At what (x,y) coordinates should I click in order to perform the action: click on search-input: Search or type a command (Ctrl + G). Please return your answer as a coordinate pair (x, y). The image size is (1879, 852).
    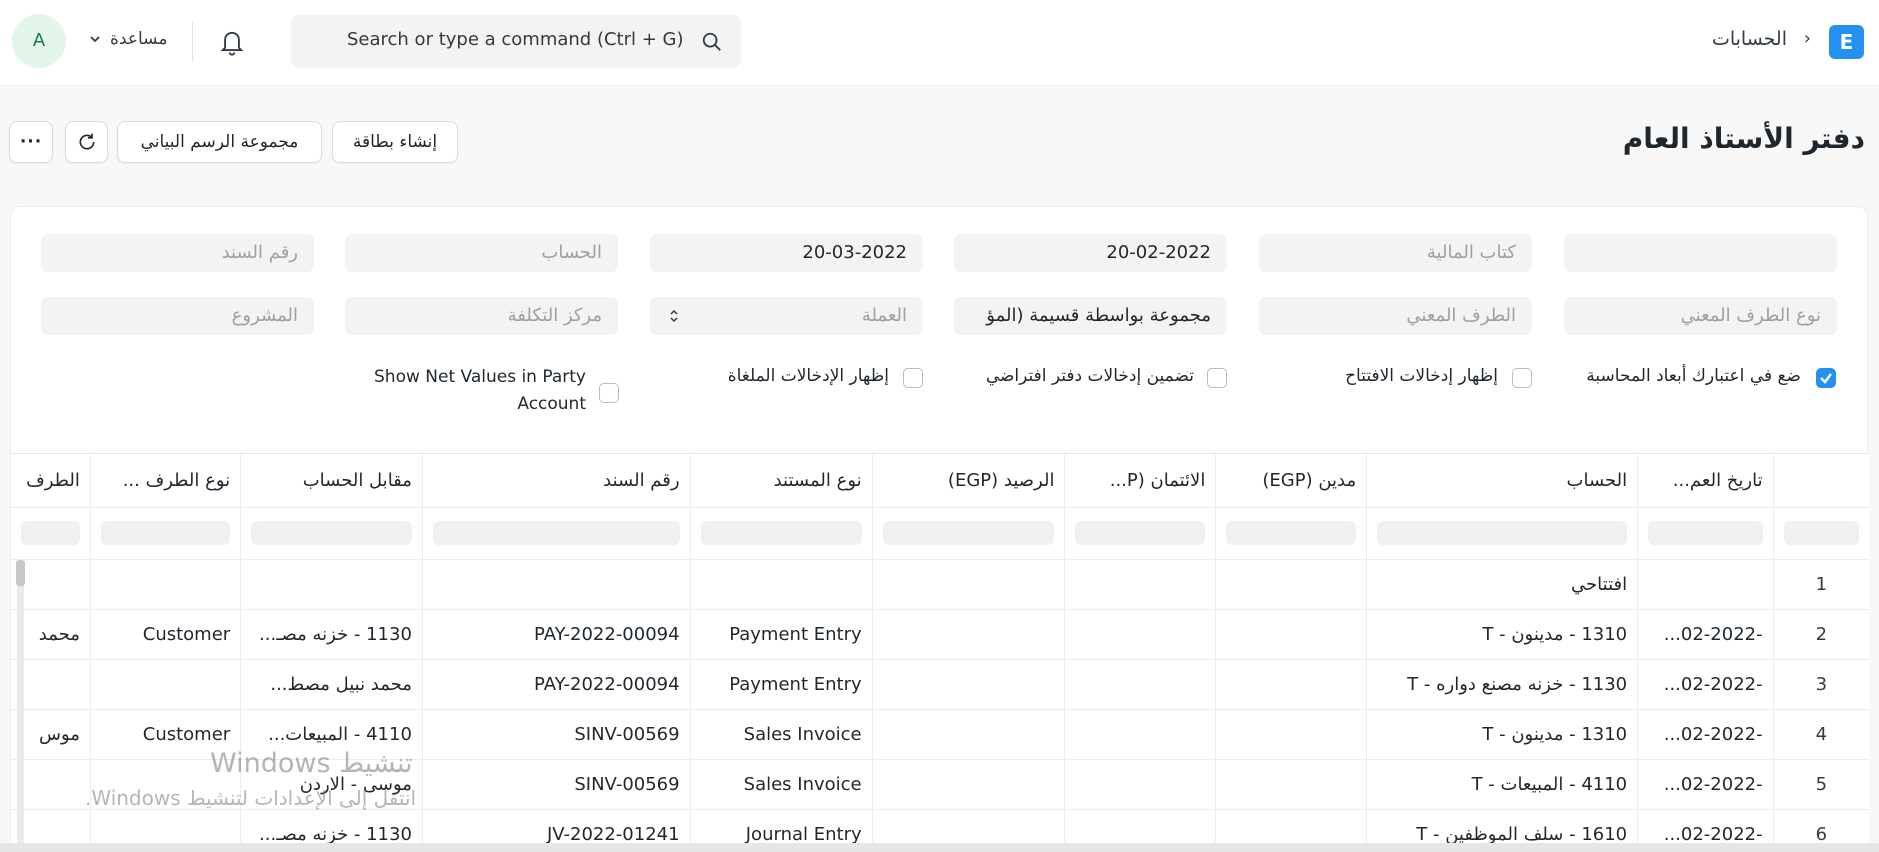
    Looking at the image, I should click on (516, 41).